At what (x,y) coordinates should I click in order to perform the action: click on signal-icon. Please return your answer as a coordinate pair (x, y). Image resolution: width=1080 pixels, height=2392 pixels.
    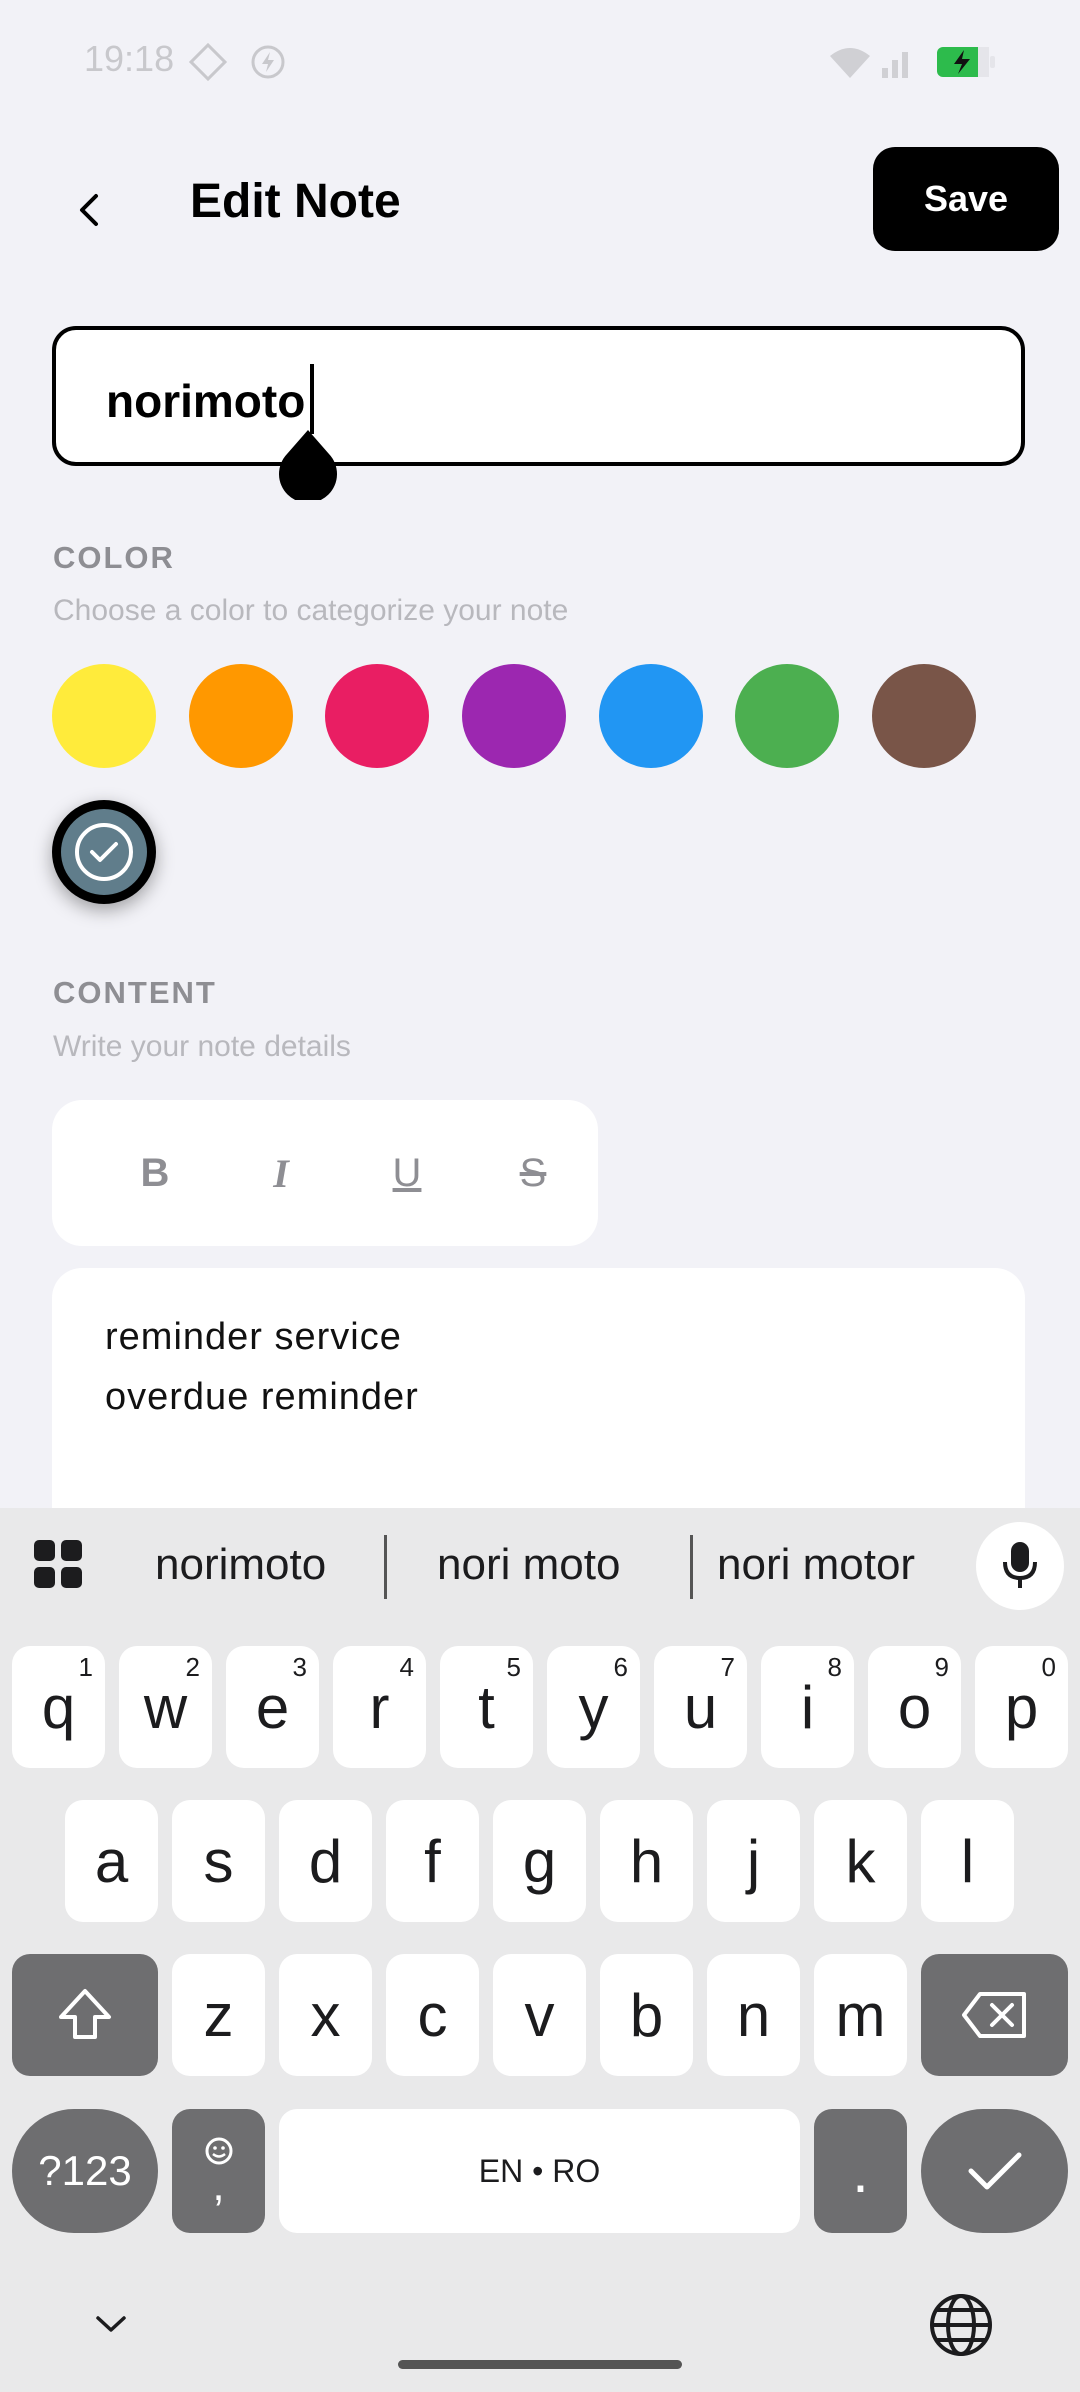
    Looking at the image, I should click on (895, 65).